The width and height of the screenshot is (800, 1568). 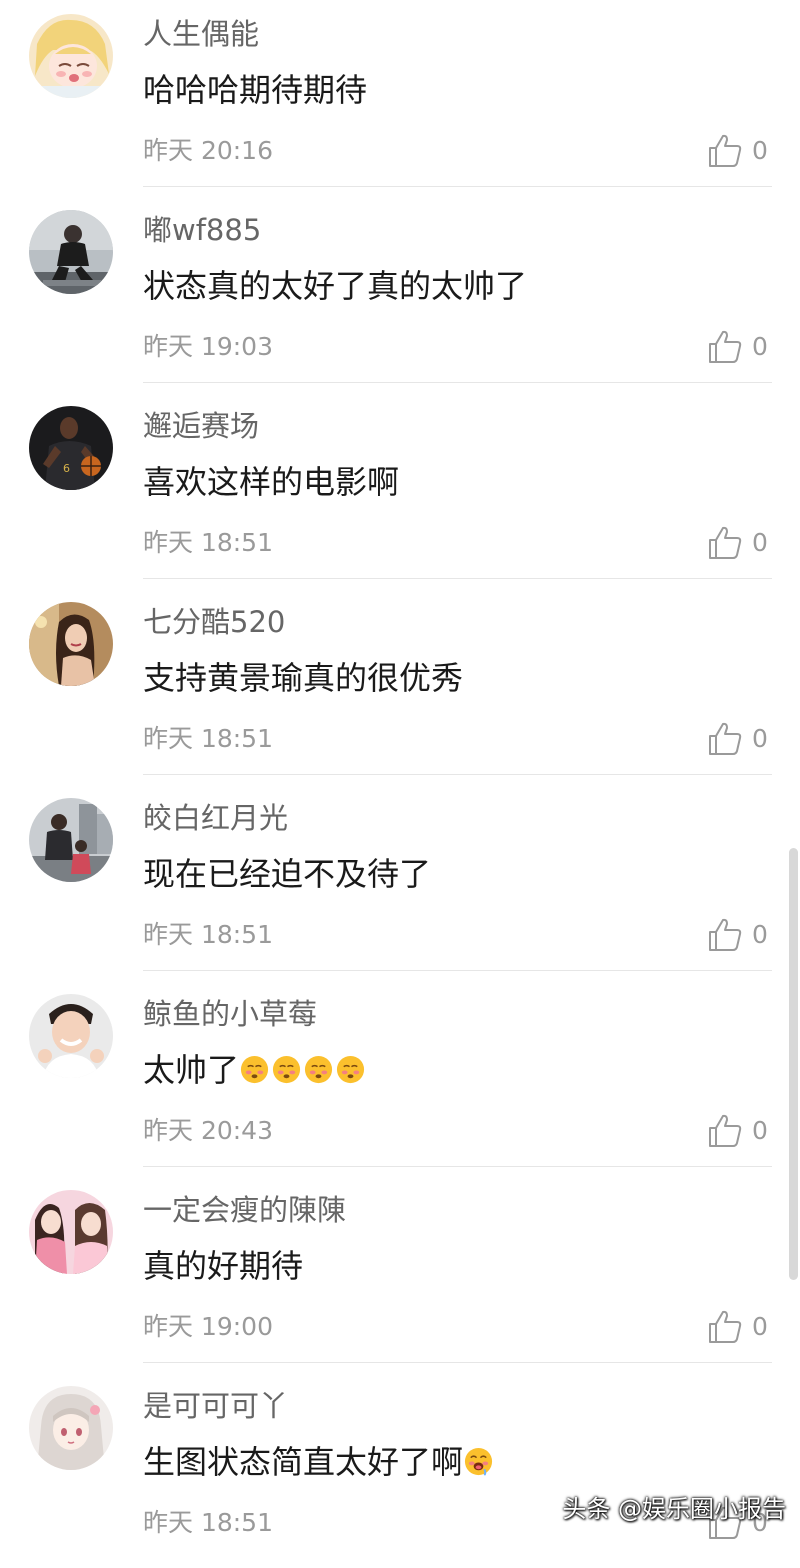 What do you see at coordinates (201, 426) in the screenshot?
I see `username: 邂逅赛场` at bounding box center [201, 426].